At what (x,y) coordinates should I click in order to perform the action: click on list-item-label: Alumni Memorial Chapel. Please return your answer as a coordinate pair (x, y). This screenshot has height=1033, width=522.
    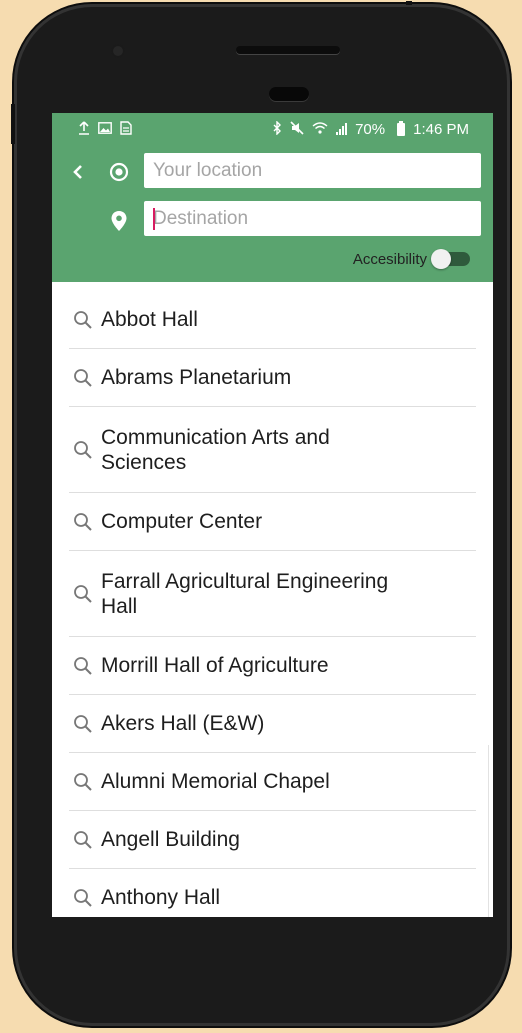
    Looking at the image, I should click on (215, 781).